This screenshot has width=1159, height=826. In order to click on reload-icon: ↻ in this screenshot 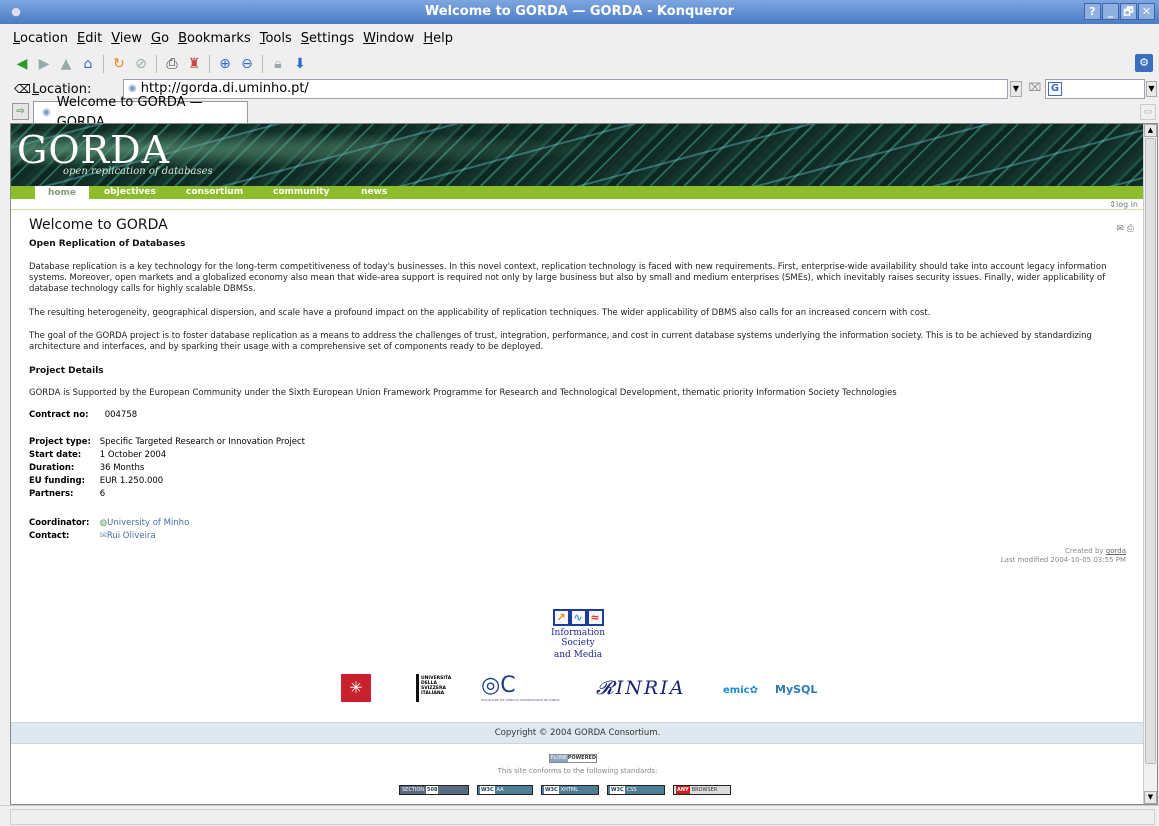, I will do `click(119, 64)`.